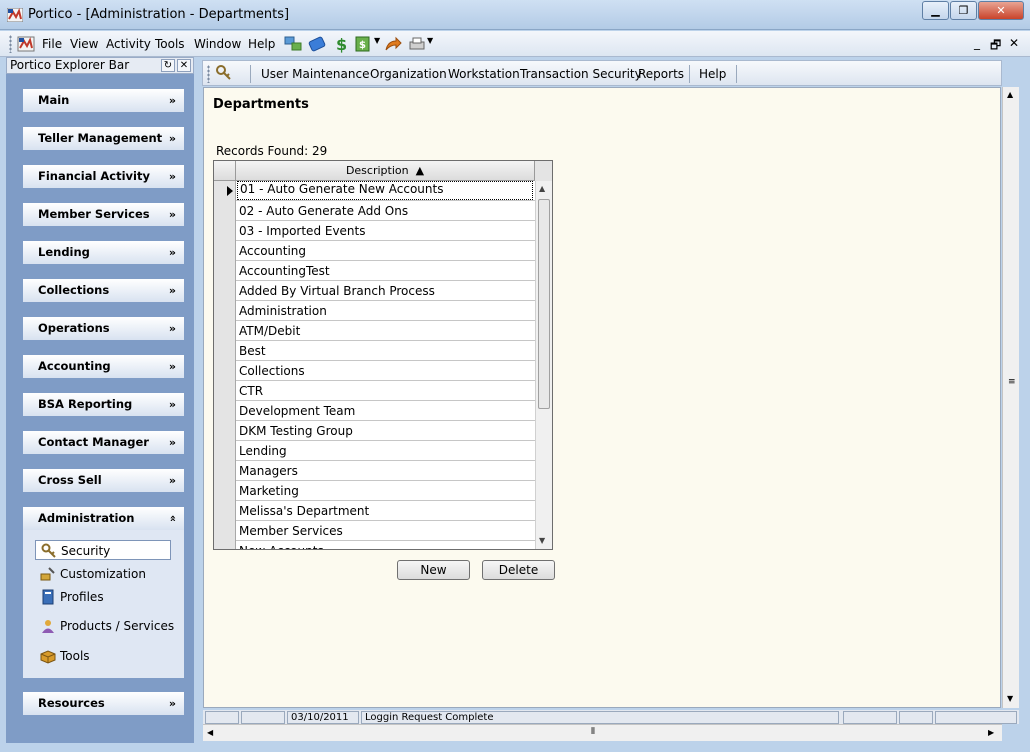 Image resolution: width=1030 pixels, height=752 pixels. I want to click on group-operations: Operations », so click(103, 328).